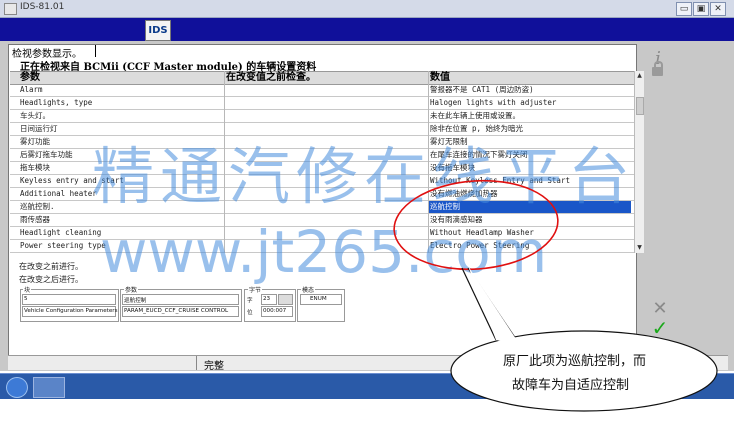 The image size is (734, 424). Describe the element at coordinates (584, 371) in the screenshot. I see `callout-bubble` at that location.